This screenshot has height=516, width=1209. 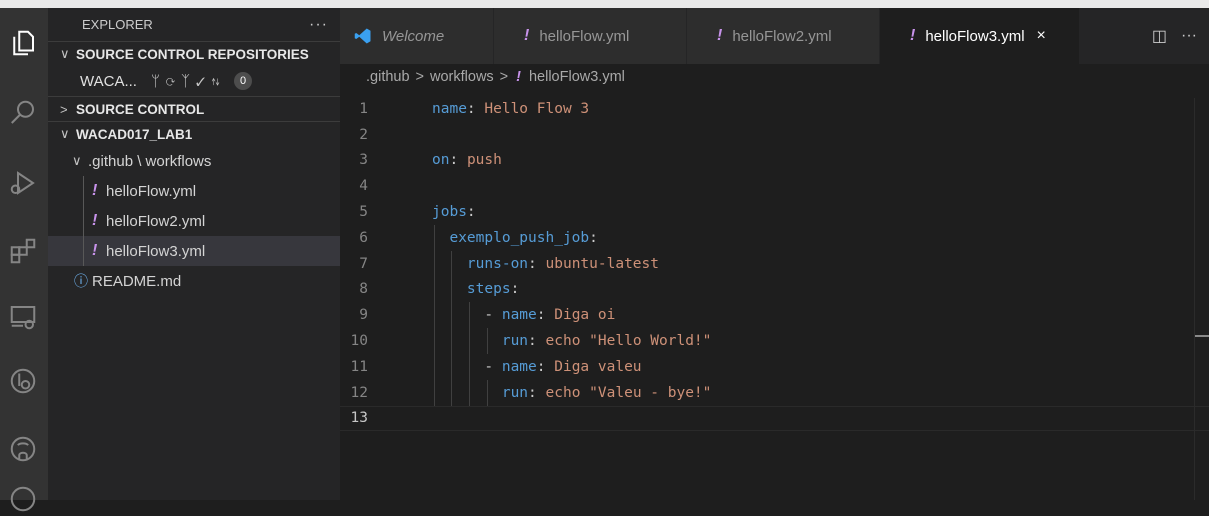 What do you see at coordinates (774, 341) in the screenshot?
I see `code-line: 10 run: echo "Hello World!"` at bounding box center [774, 341].